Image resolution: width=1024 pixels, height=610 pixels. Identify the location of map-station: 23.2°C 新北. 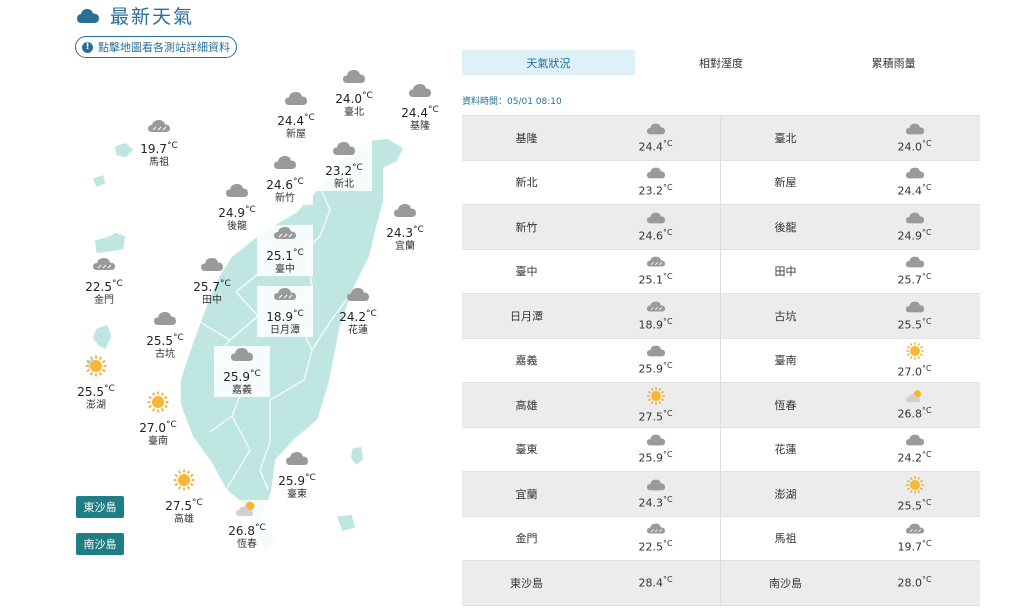
(344, 165).